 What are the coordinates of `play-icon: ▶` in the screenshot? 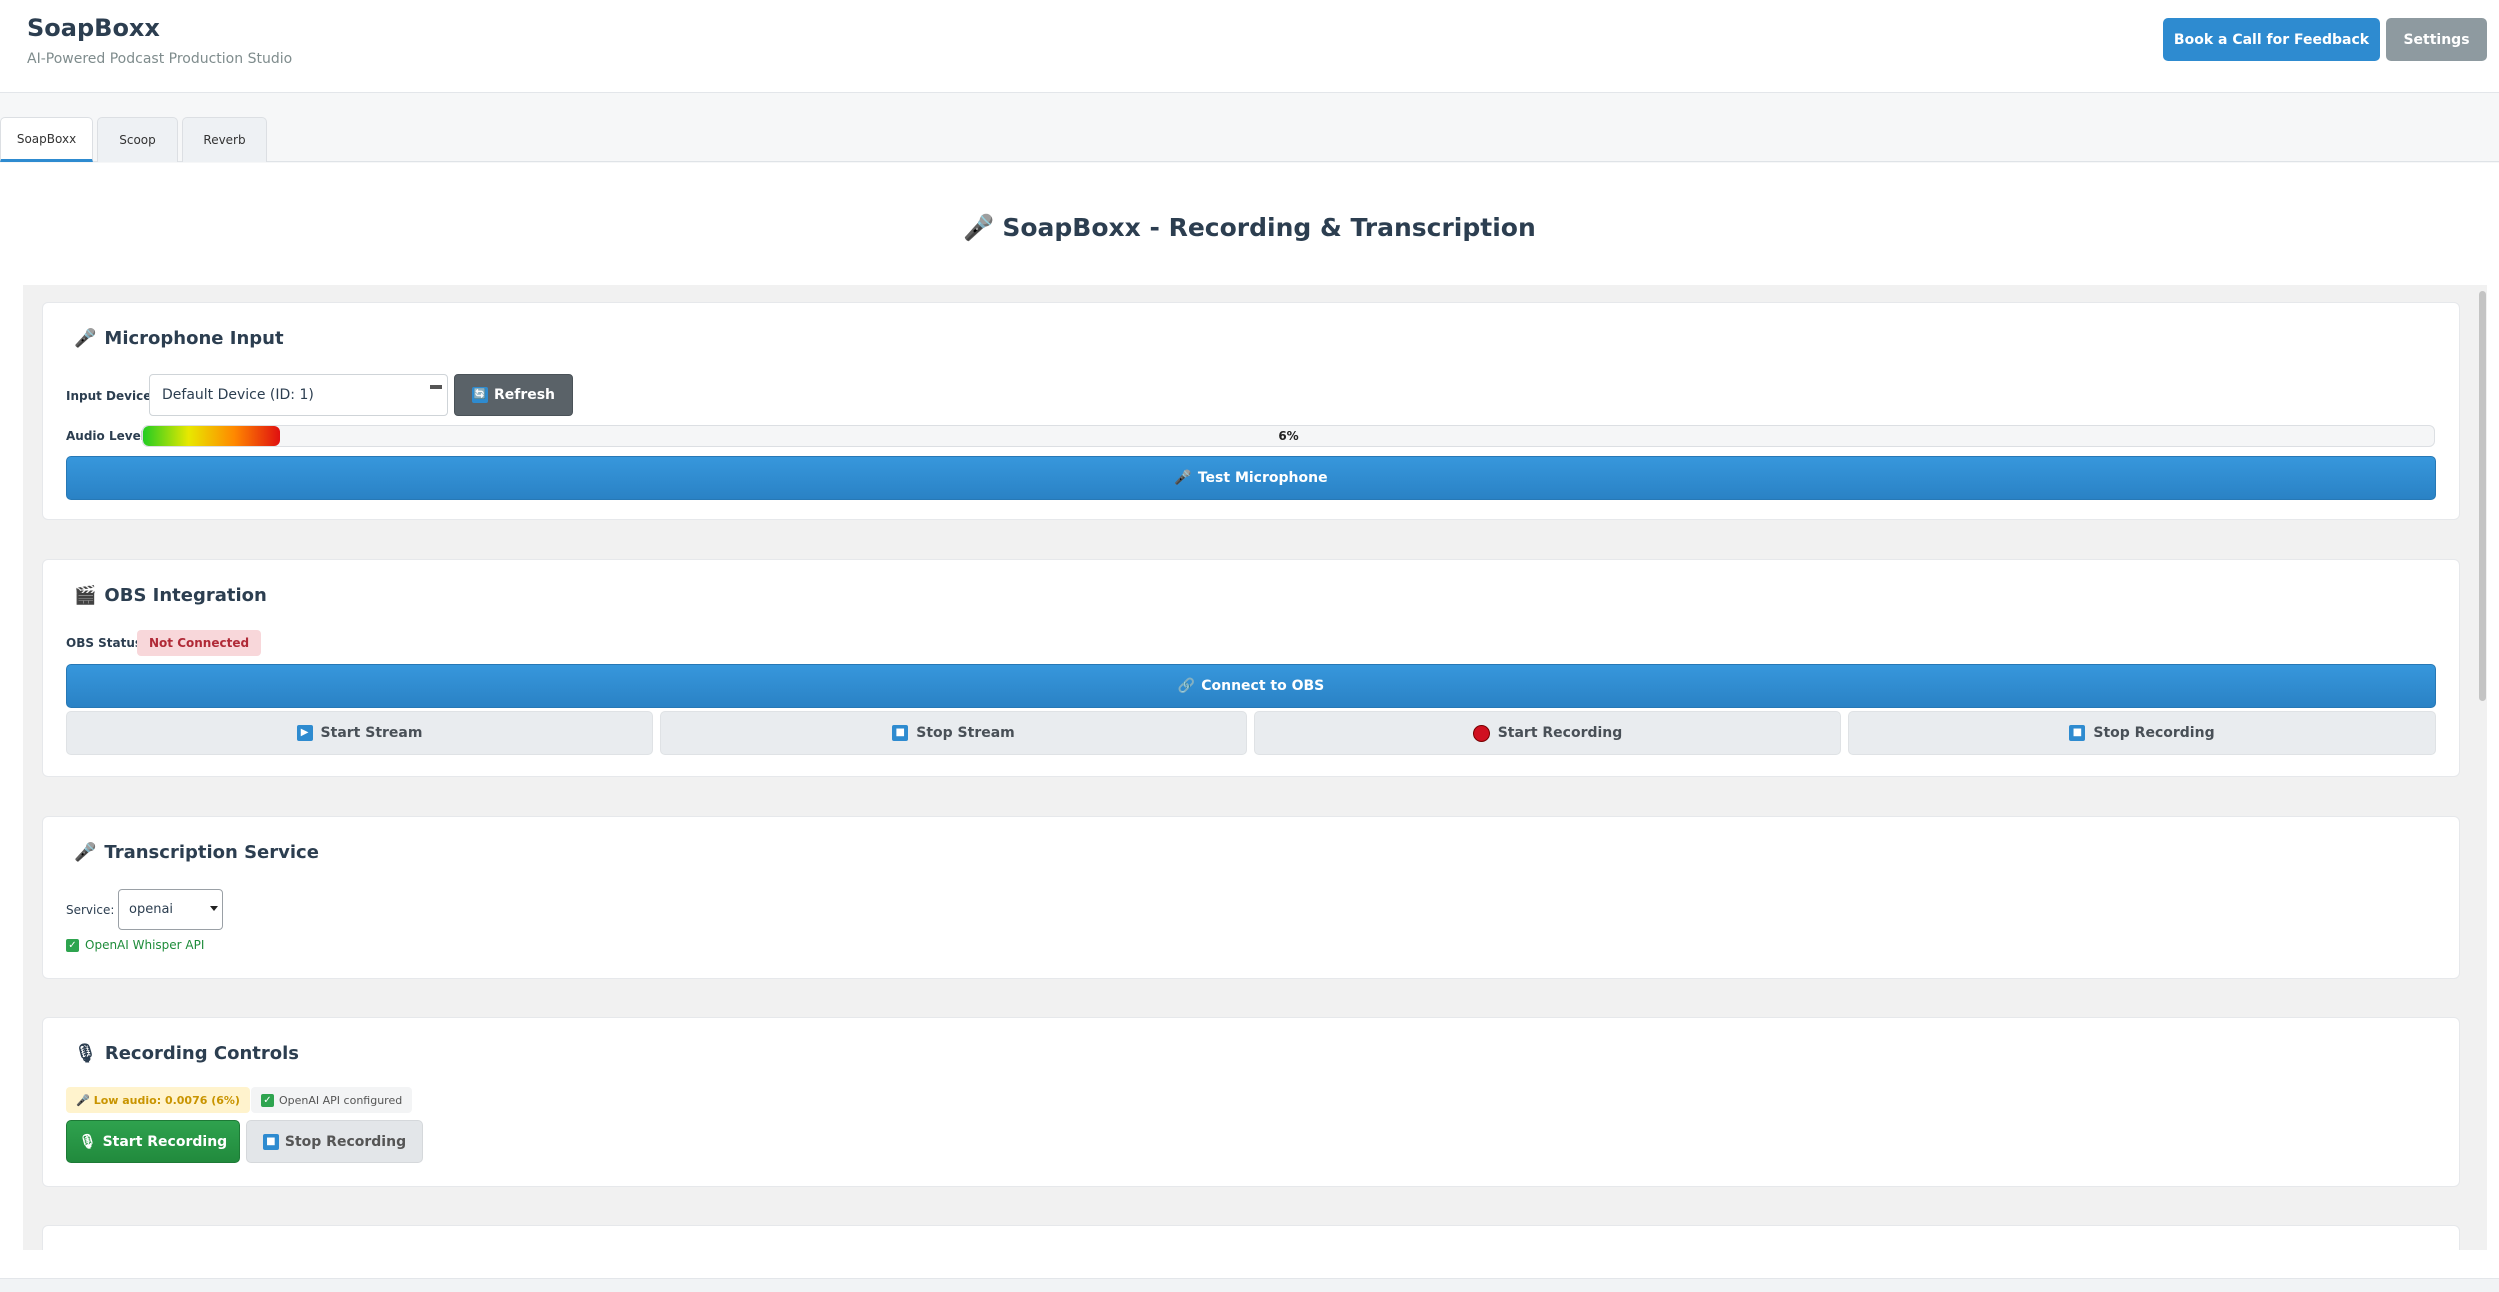 It's located at (304, 733).